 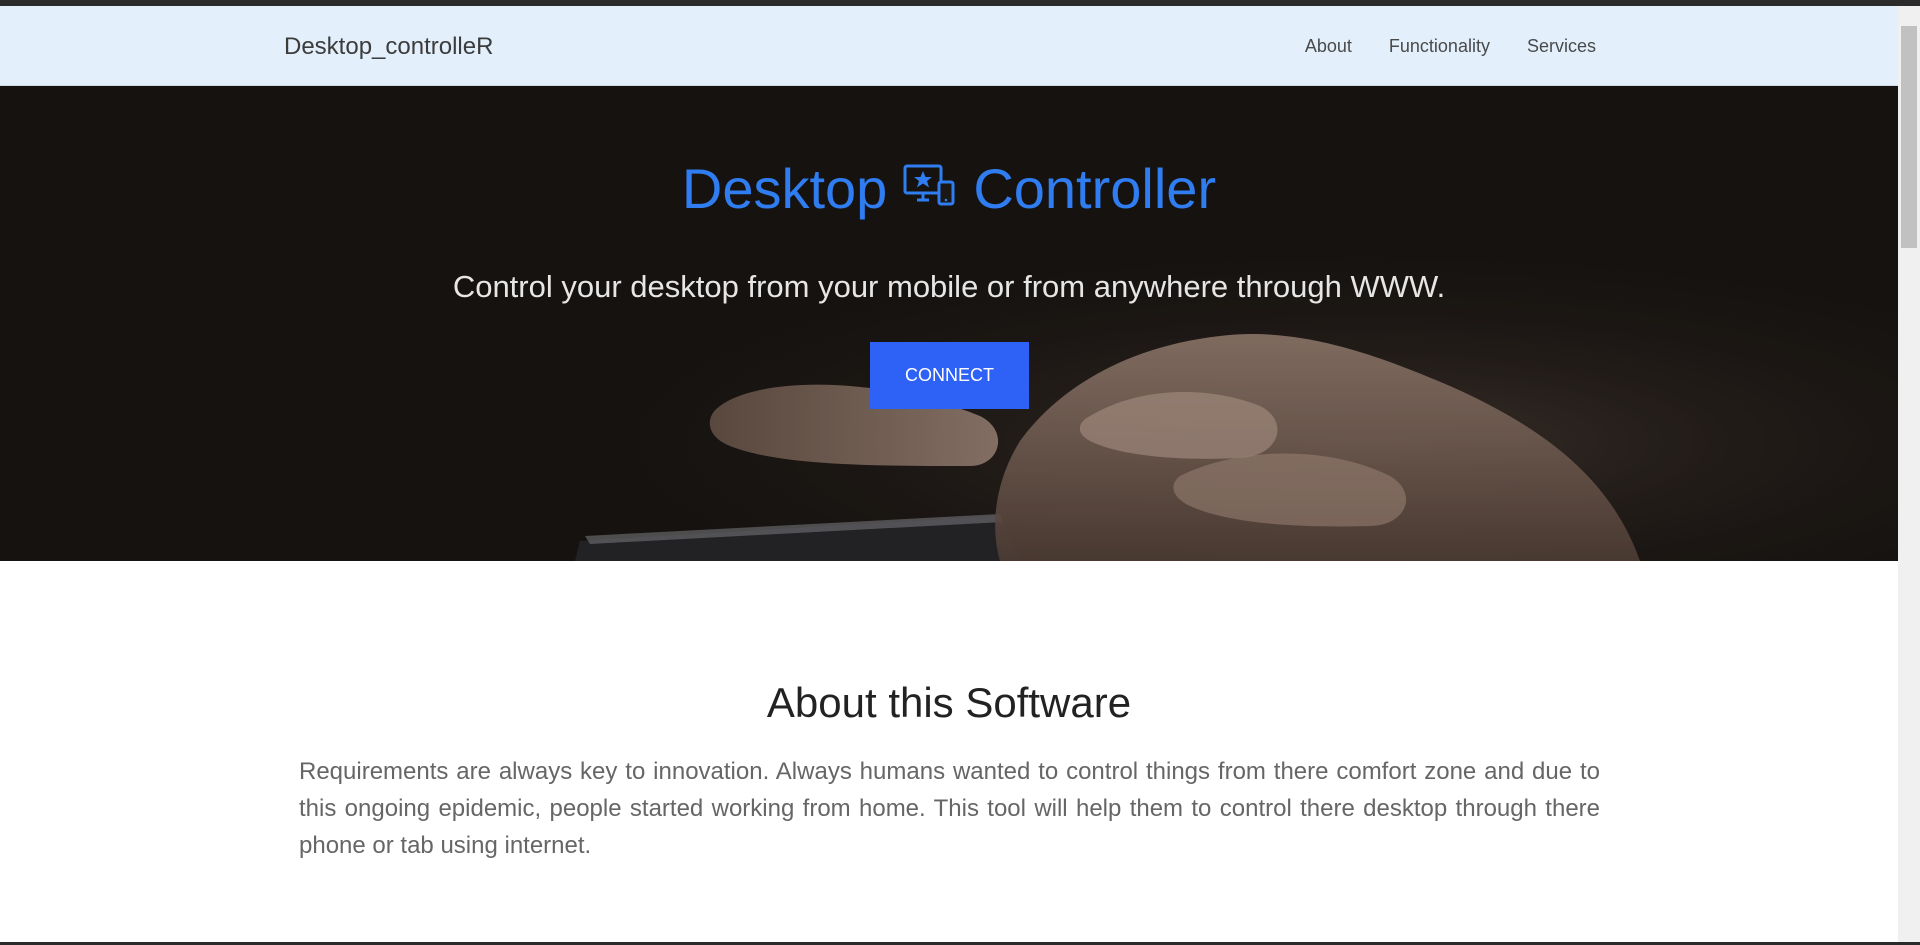 I want to click on nav-link-about: About, so click(x=1328, y=46).